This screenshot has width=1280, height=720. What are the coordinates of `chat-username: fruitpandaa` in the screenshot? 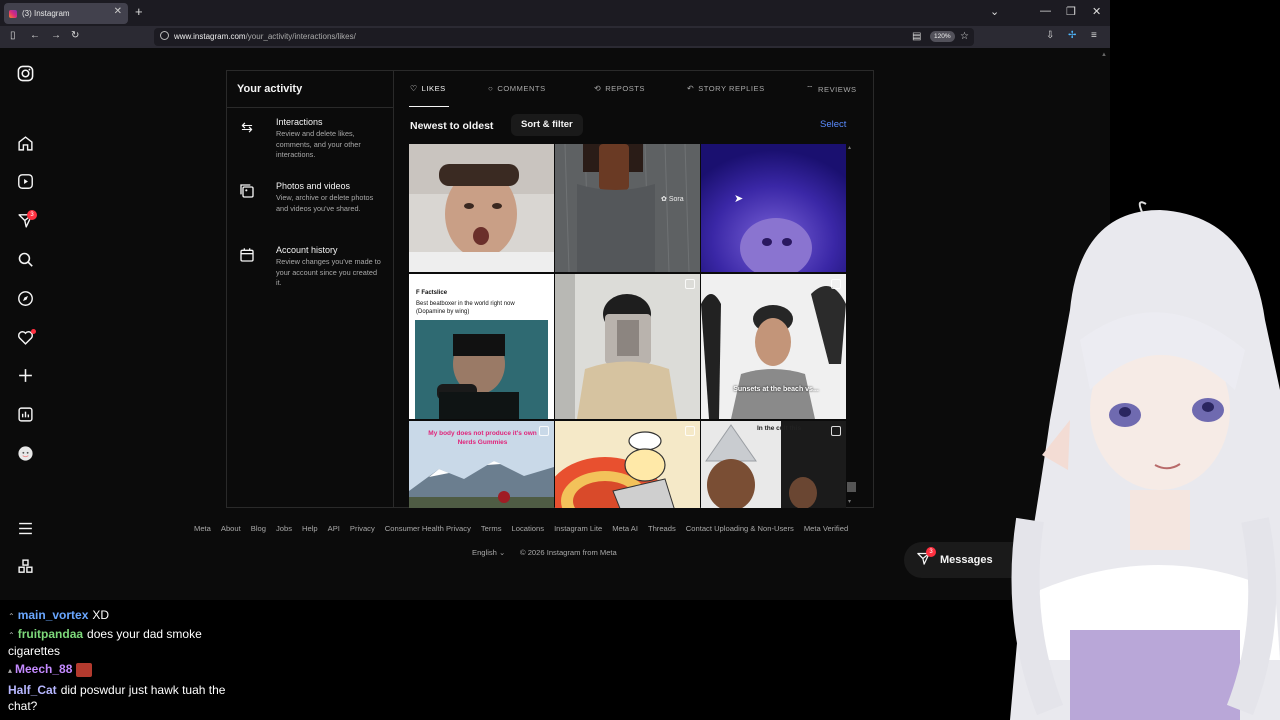 It's located at (50, 634).